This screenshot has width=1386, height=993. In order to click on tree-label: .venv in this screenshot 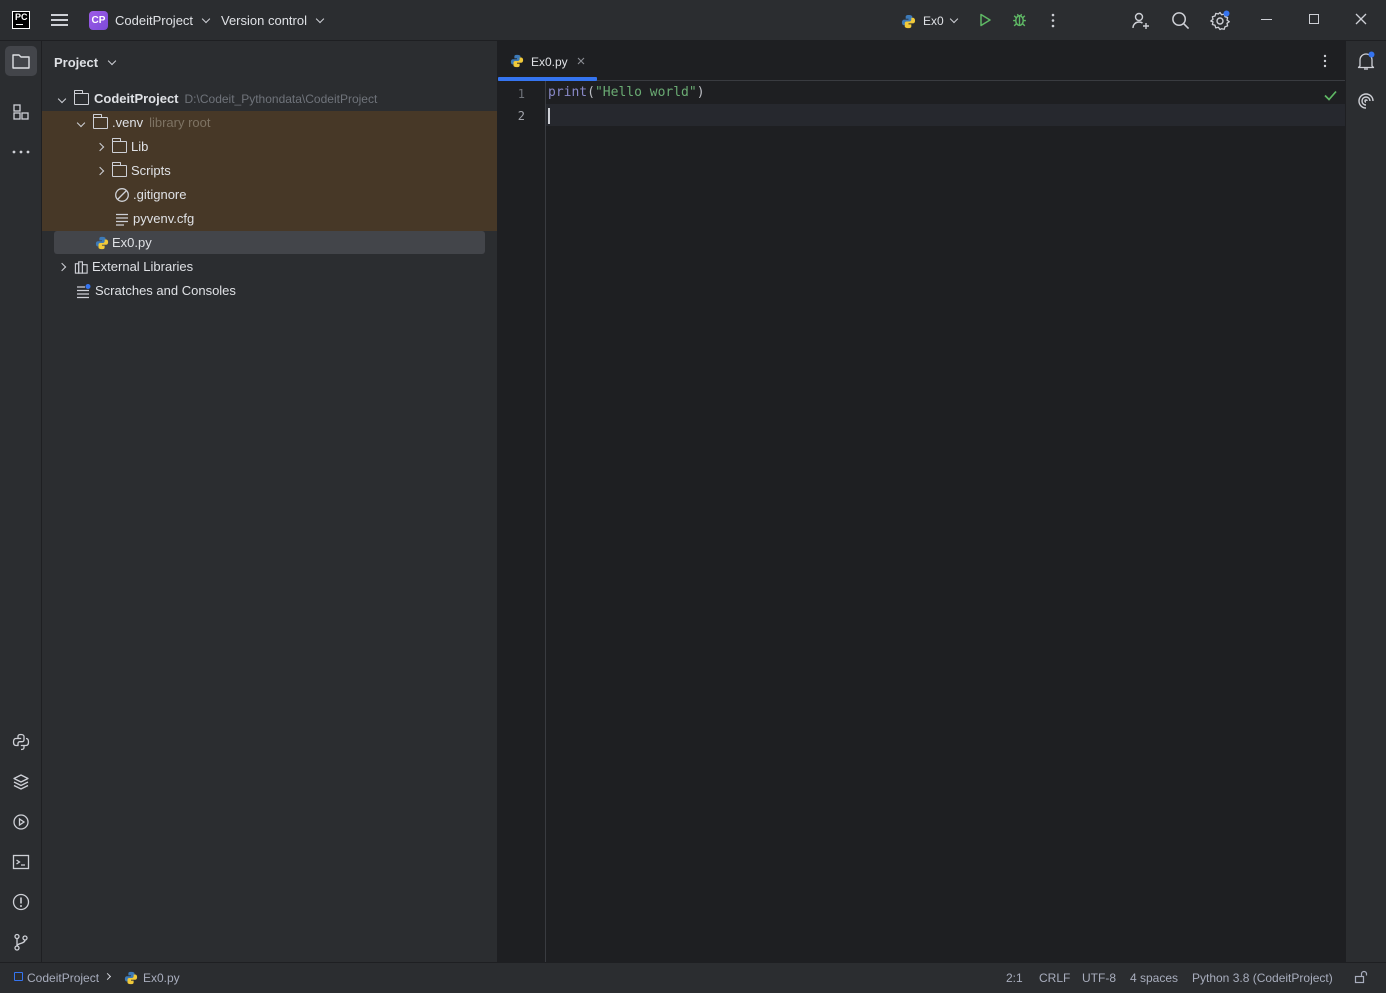, I will do `click(128, 122)`.